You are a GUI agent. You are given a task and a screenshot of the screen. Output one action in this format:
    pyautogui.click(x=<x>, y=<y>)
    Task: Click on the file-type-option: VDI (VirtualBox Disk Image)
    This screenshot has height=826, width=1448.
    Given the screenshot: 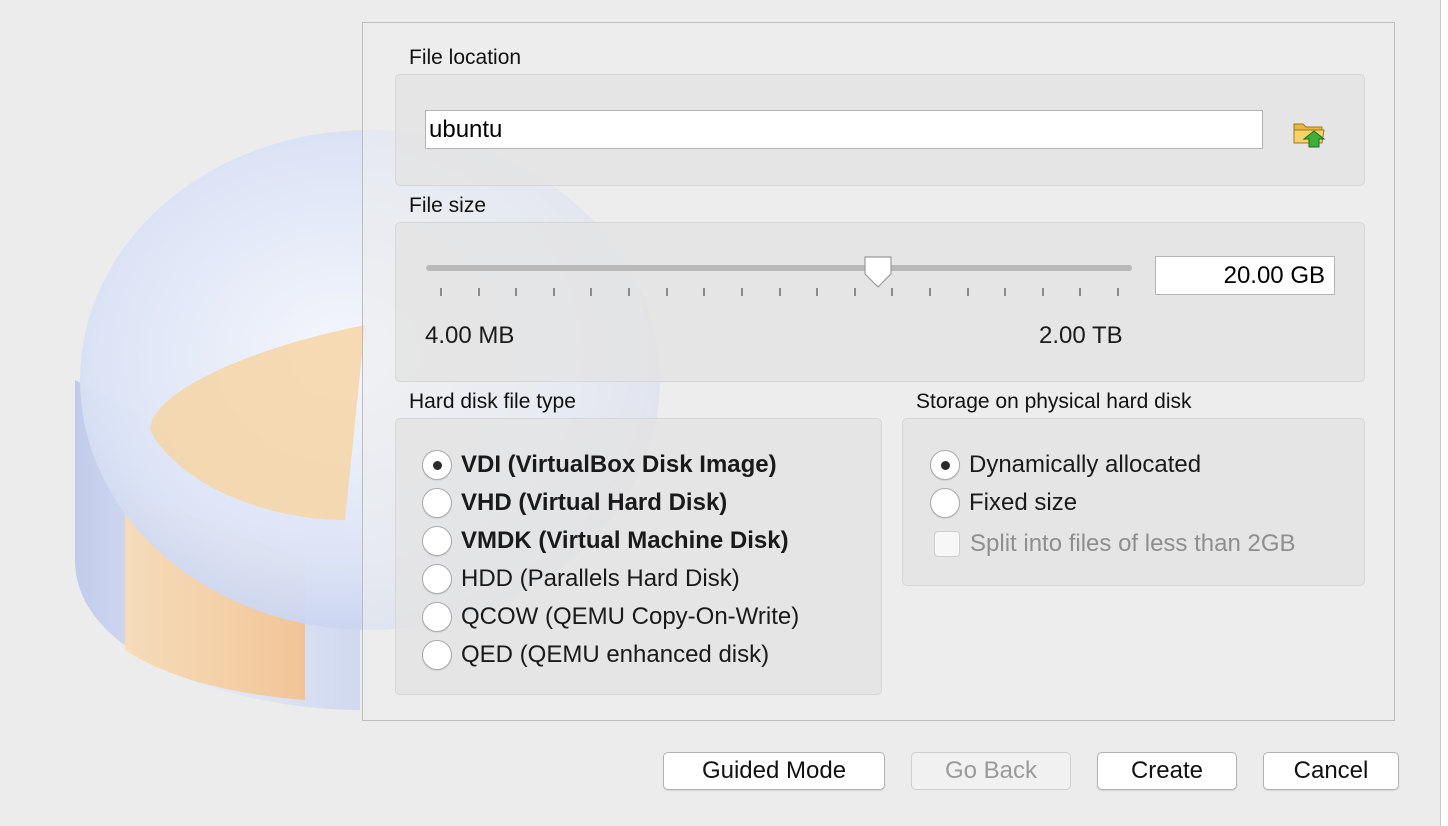 What is the action you would take?
    pyautogui.click(x=599, y=465)
    